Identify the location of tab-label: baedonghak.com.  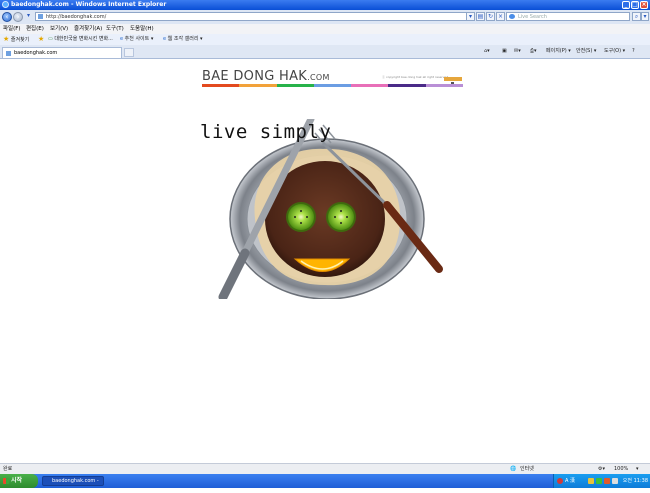
(36, 53).